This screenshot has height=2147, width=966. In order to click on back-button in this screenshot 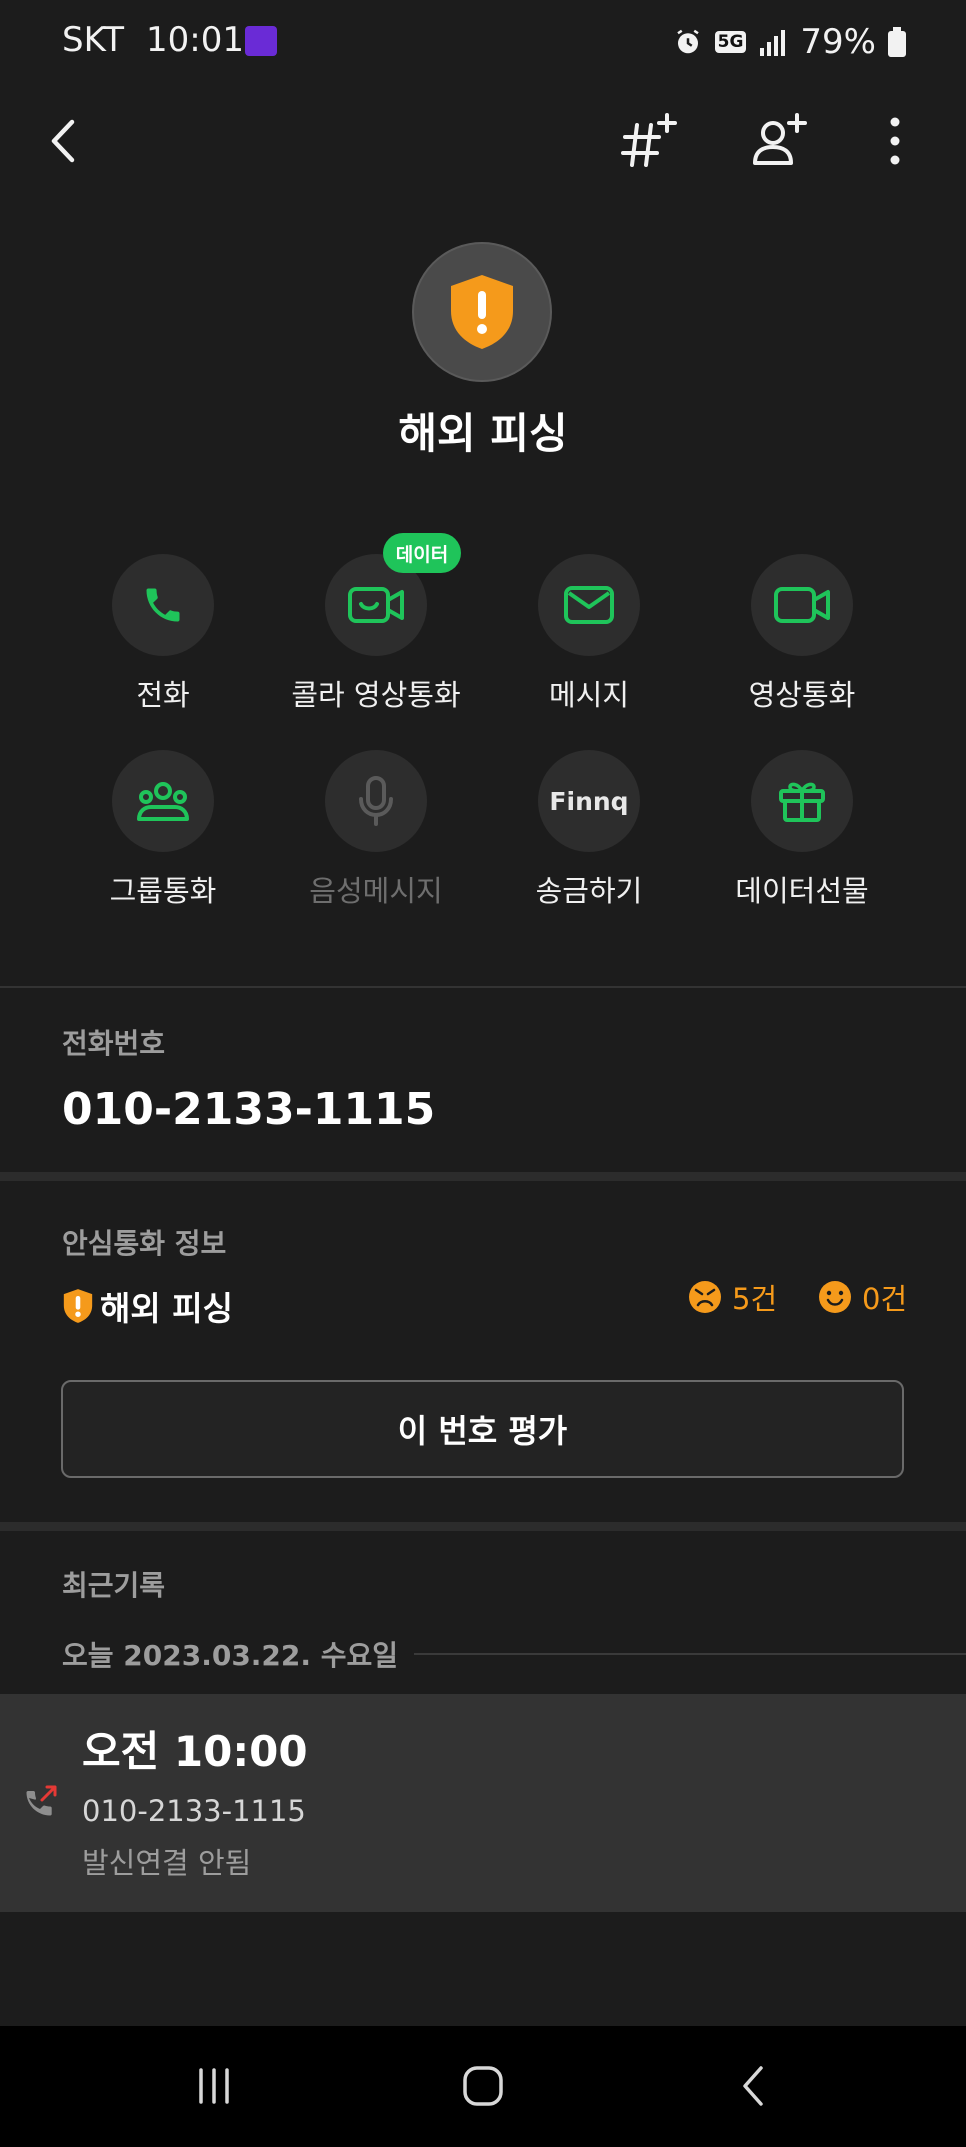, I will do `click(63, 141)`.